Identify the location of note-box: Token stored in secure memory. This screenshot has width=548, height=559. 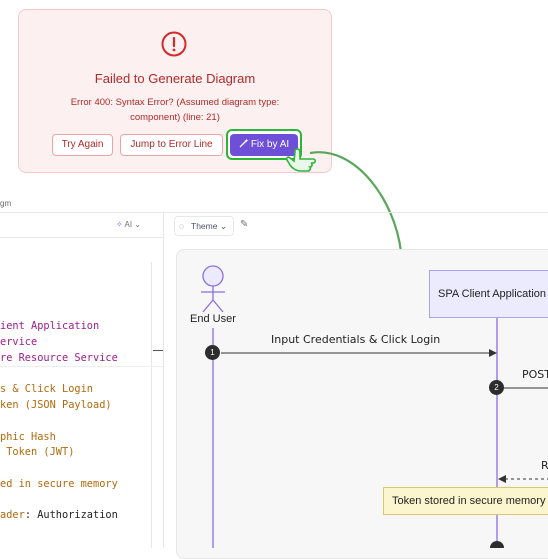
(465, 501).